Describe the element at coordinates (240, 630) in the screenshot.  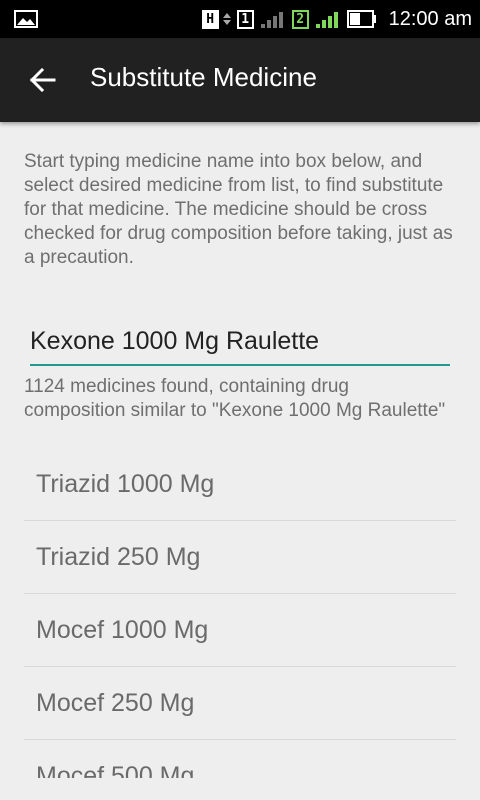
I see `list-item: Mocef 1000 Mg` at that location.